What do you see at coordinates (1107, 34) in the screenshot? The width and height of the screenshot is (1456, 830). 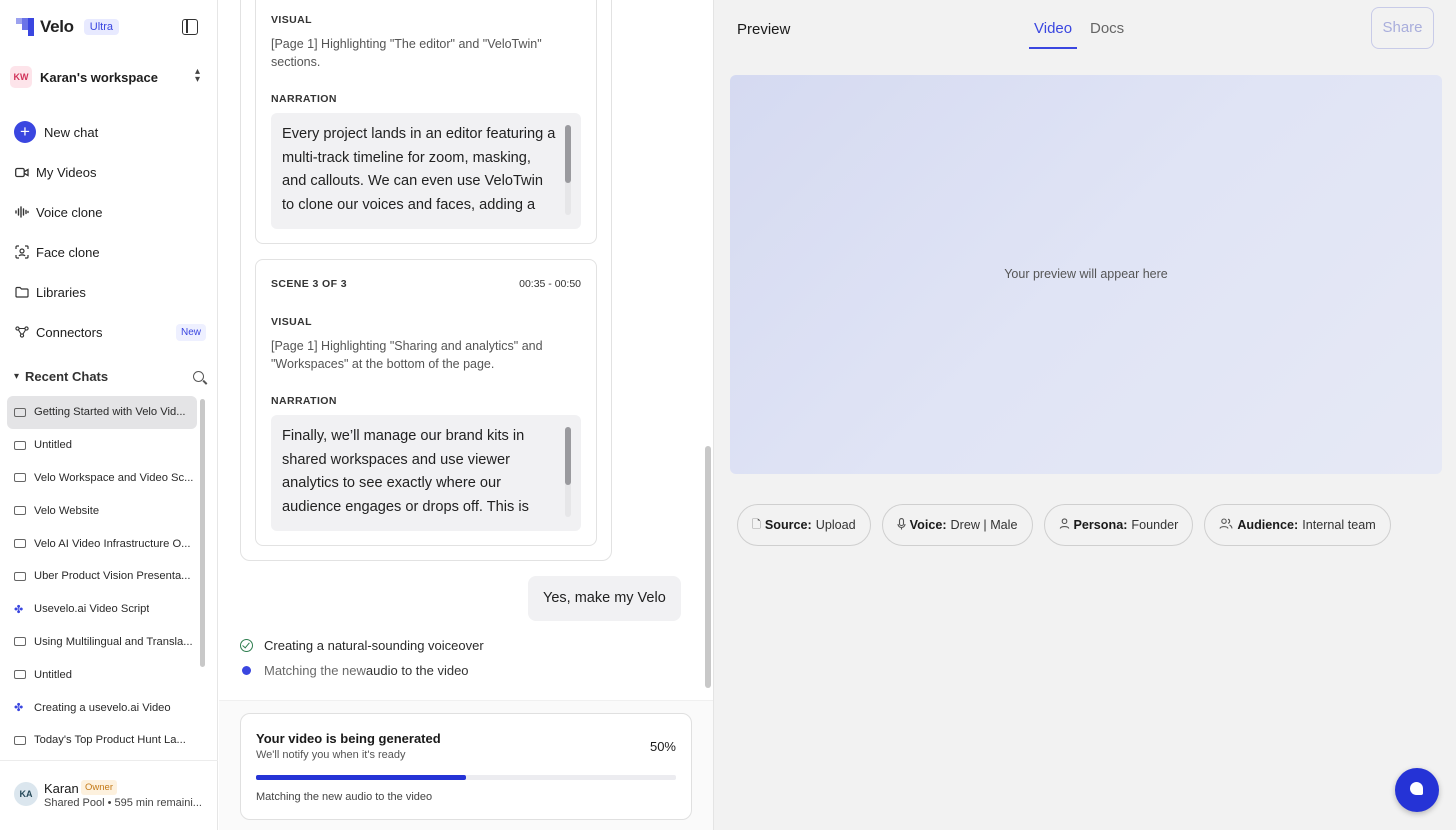 I see `tab-docs: Docs` at bounding box center [1107, 34].